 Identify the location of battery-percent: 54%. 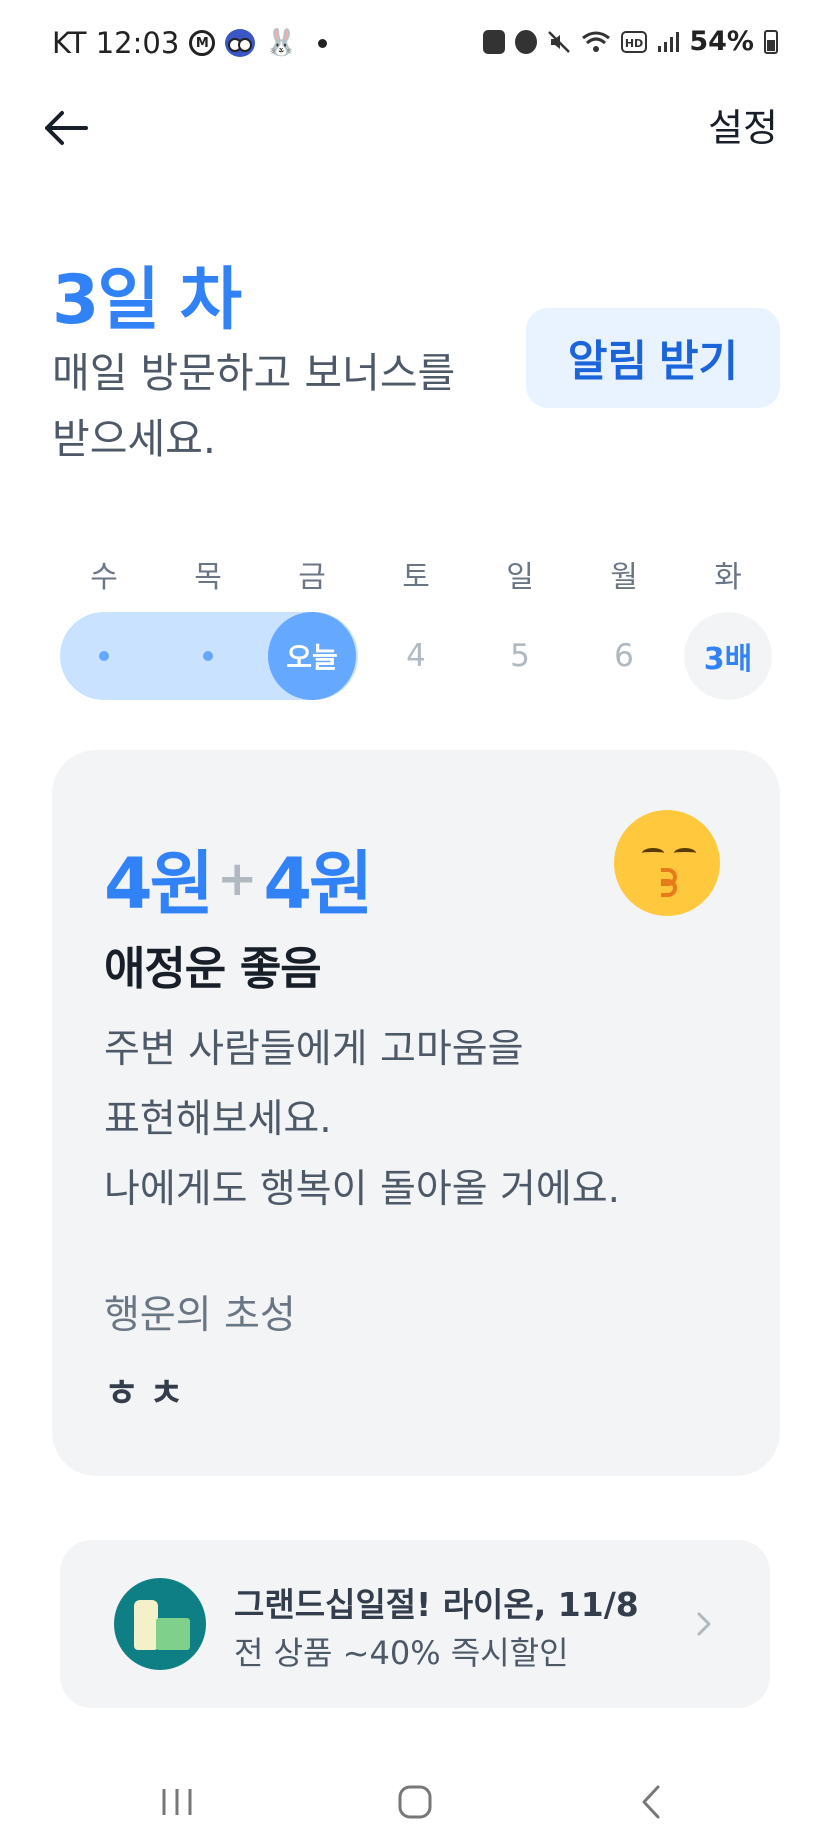
(721, 41).